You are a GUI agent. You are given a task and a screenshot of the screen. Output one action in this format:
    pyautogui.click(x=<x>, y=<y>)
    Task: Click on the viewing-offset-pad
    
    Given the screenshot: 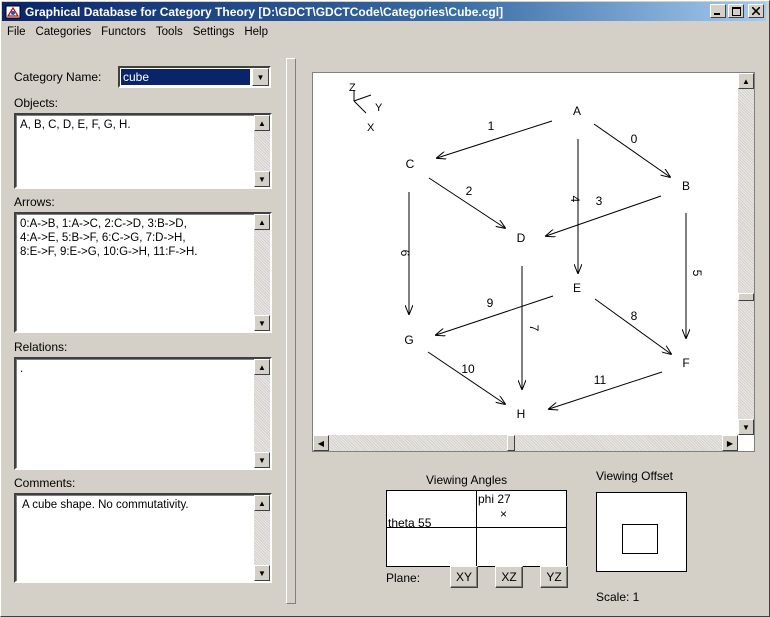 What is the action you would take?
    pyautogui.click(x=641, y=532)
    